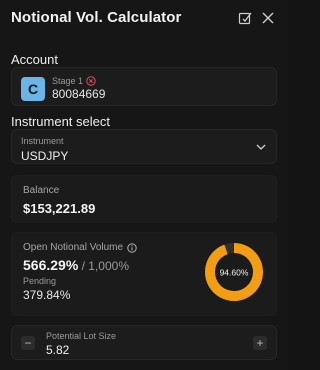 This screenshot has height=370, width=320. Describe the element at coordinates (42, 141) in the screenshot. I see `instrument-field-label: Instrument` at that location.